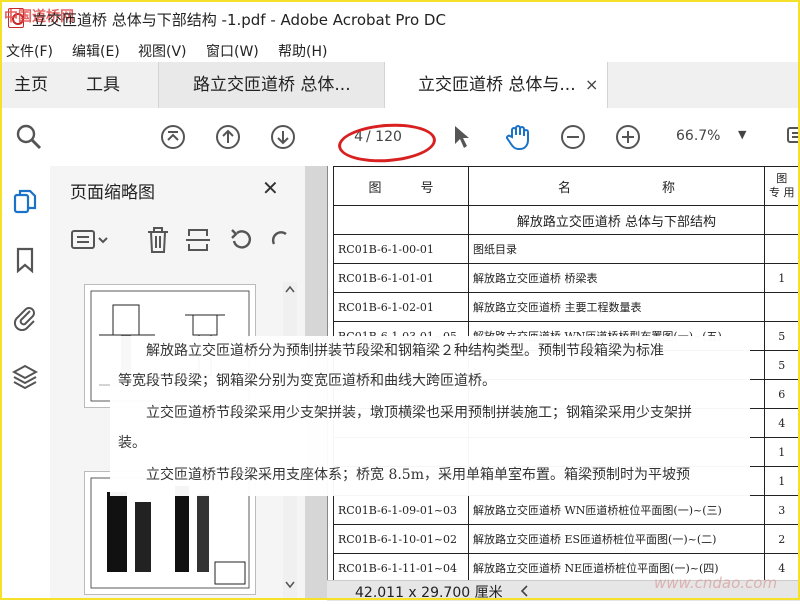 Image resolution: width=800 pixels, height=604 pixels. Describe the element at coordinates (96, 51) in the screenshot. I see `menu-edit: 编辑(E)` at that location.